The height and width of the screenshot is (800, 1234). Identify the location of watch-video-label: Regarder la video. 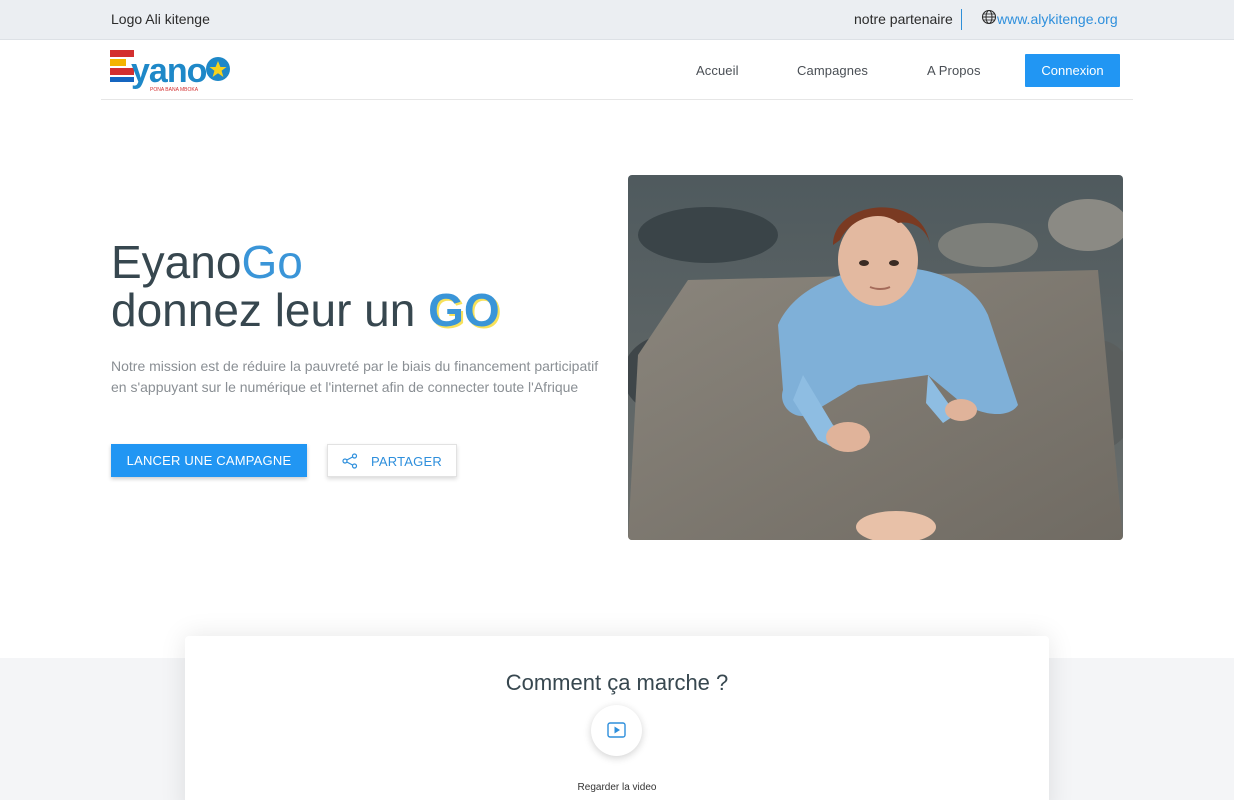
(617, 787).